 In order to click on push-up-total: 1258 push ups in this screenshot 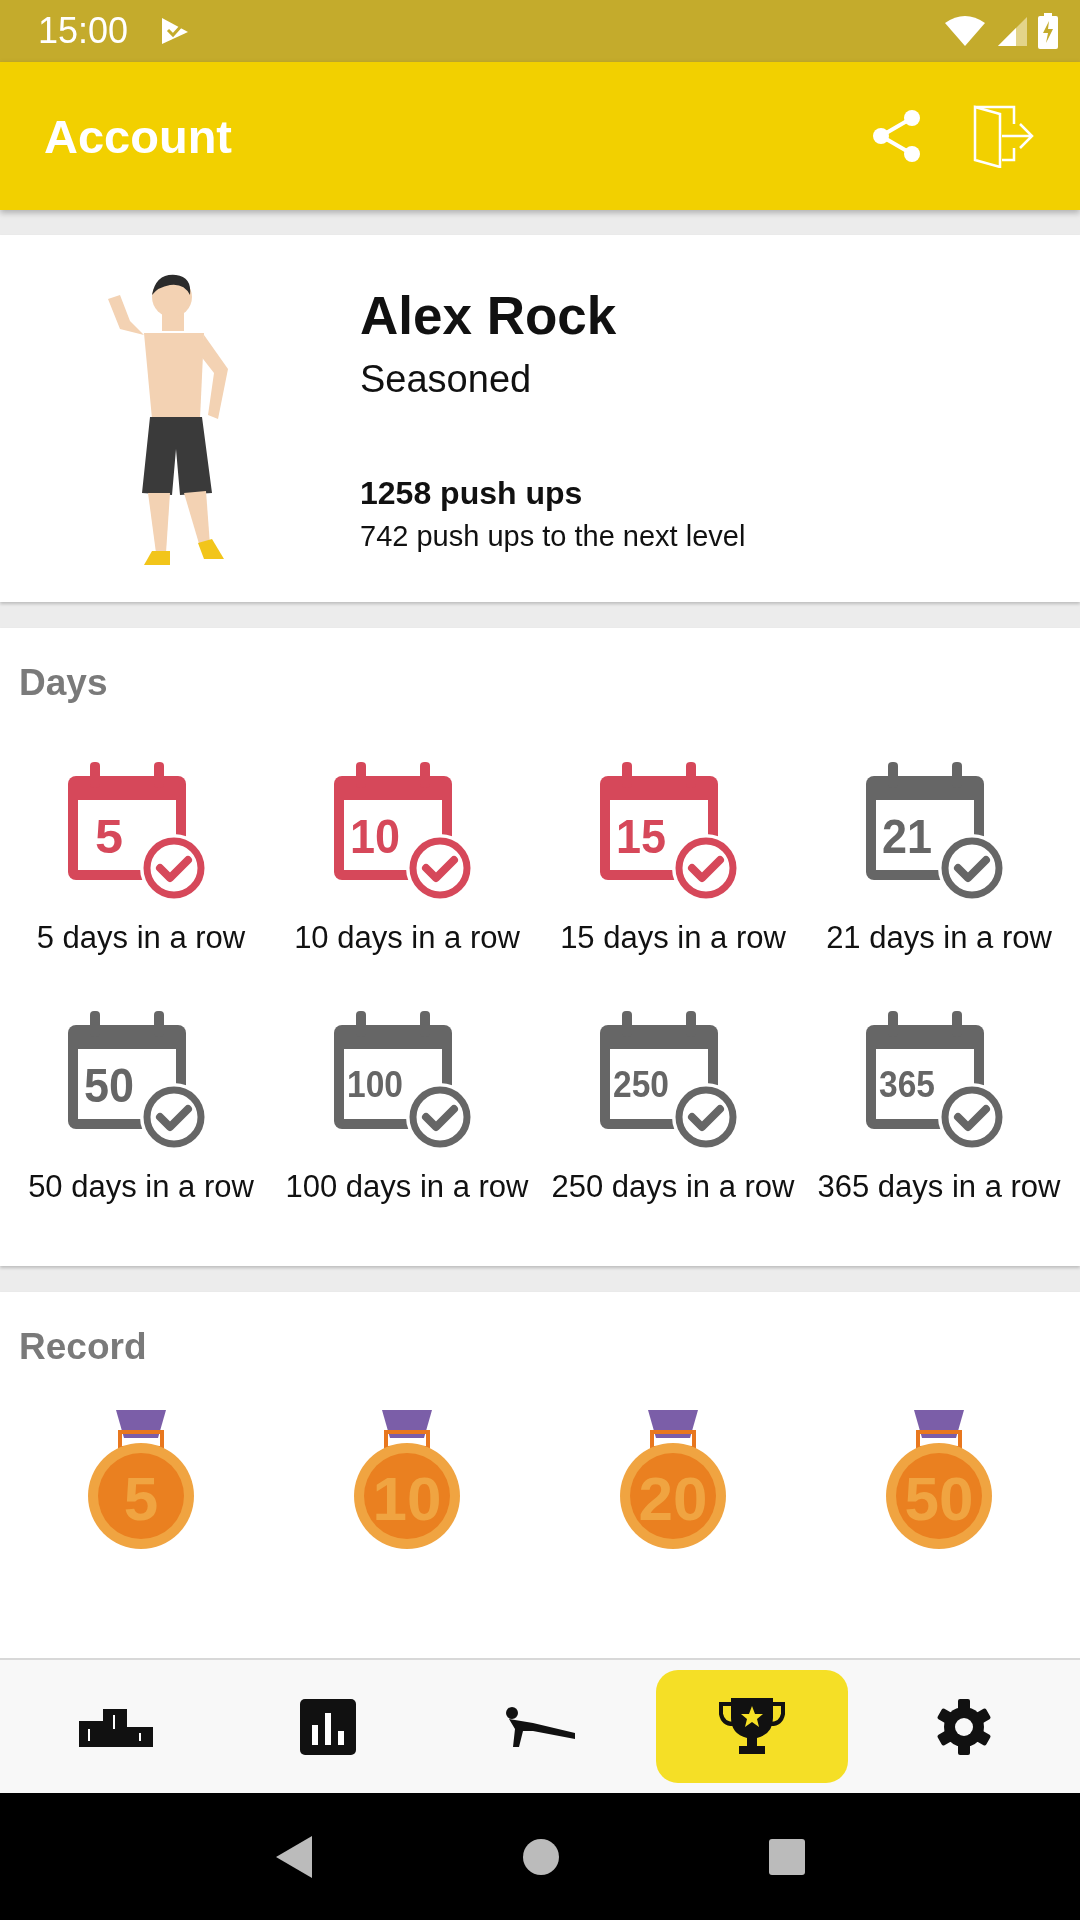, I will do `click(472, 493)`.